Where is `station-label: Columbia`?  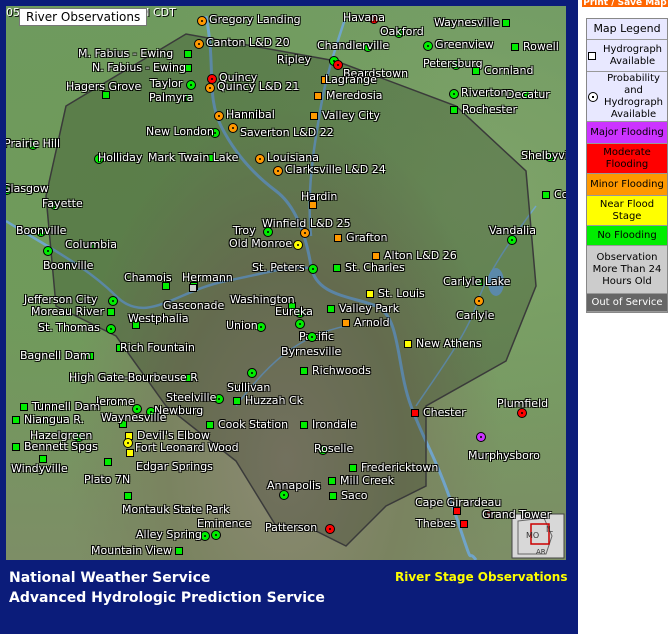 station-label: Columbia is located at coordinates (91, 245).